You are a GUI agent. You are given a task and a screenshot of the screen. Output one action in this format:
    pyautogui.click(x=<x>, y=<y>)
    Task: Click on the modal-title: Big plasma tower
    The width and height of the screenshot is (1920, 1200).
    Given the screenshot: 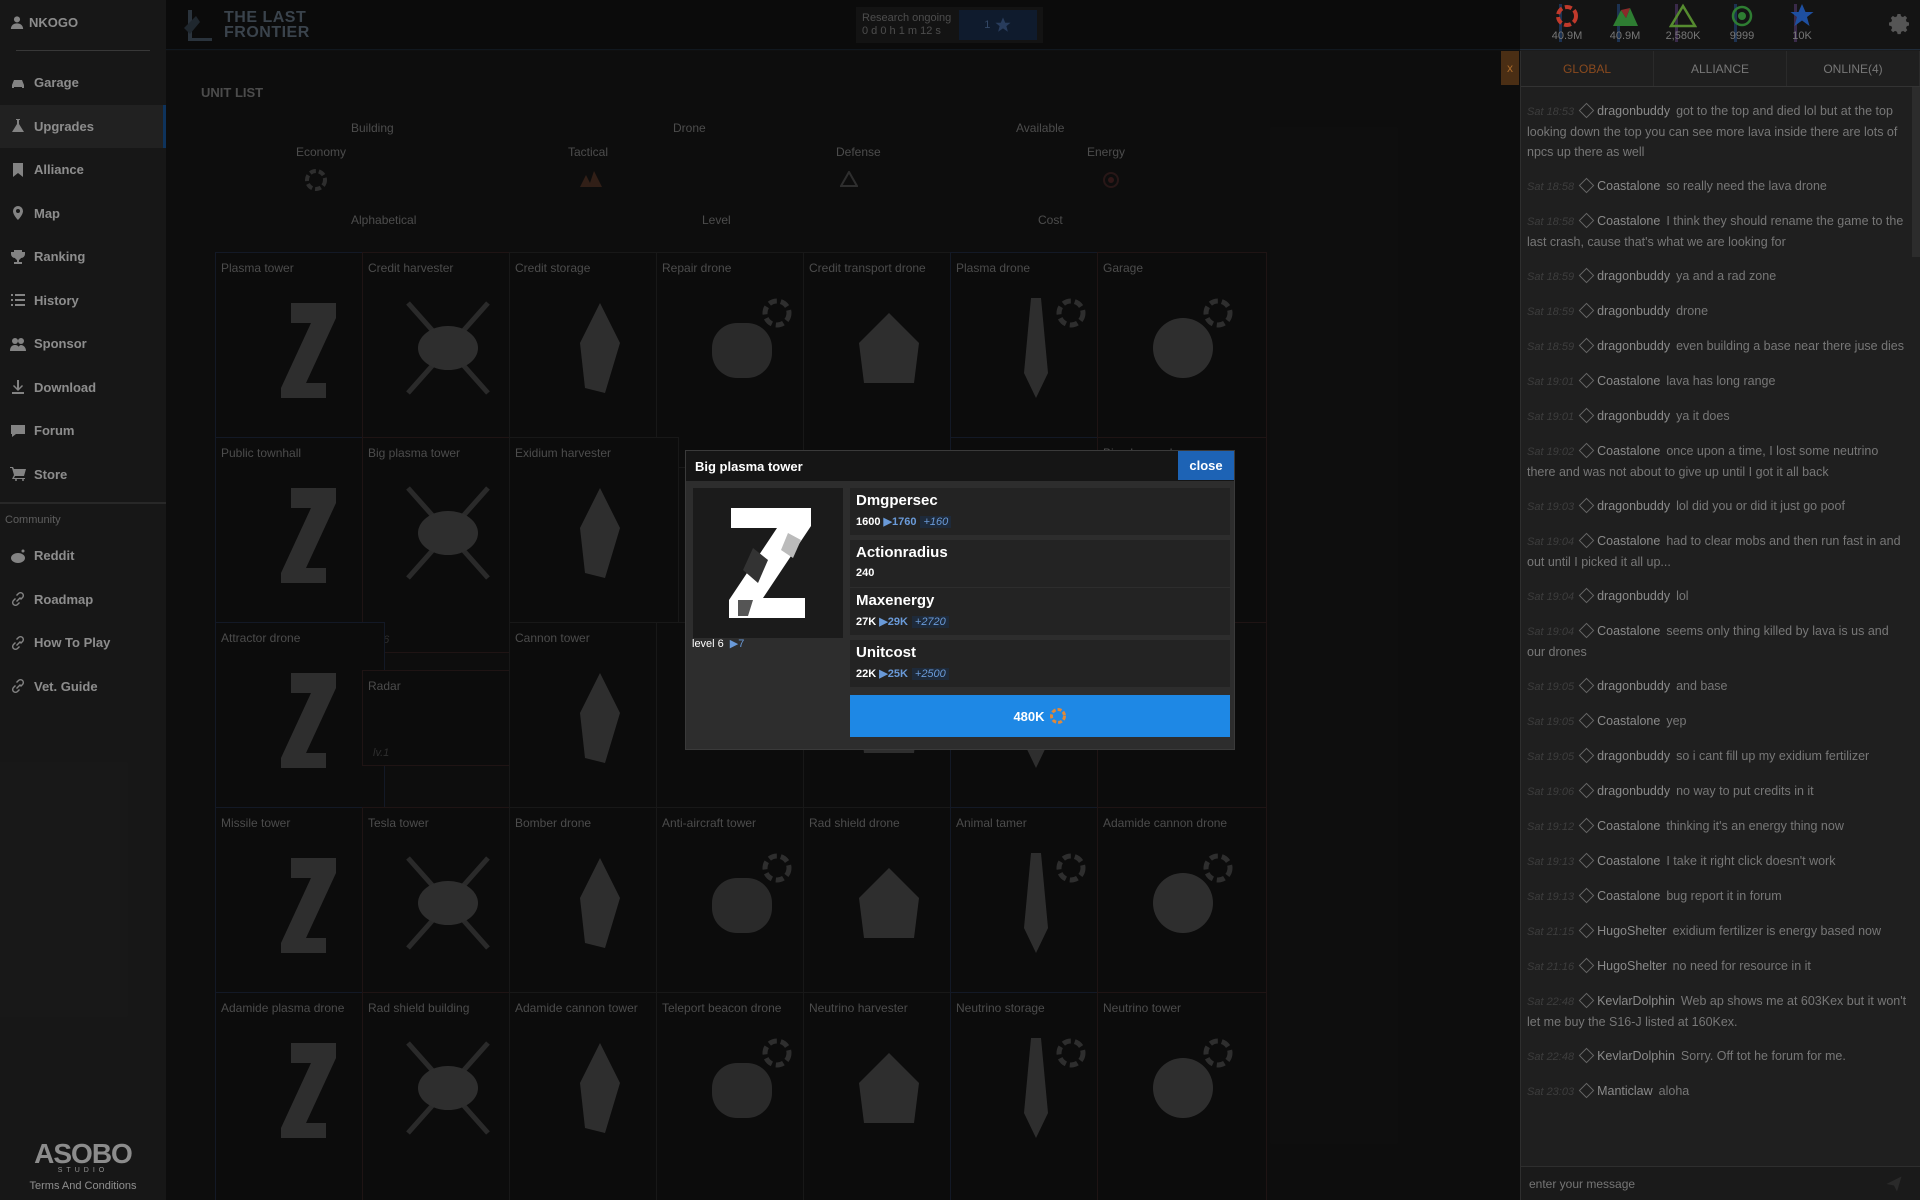 What is the action you would take?
    pyautogui.click(x=749, y=466)
    